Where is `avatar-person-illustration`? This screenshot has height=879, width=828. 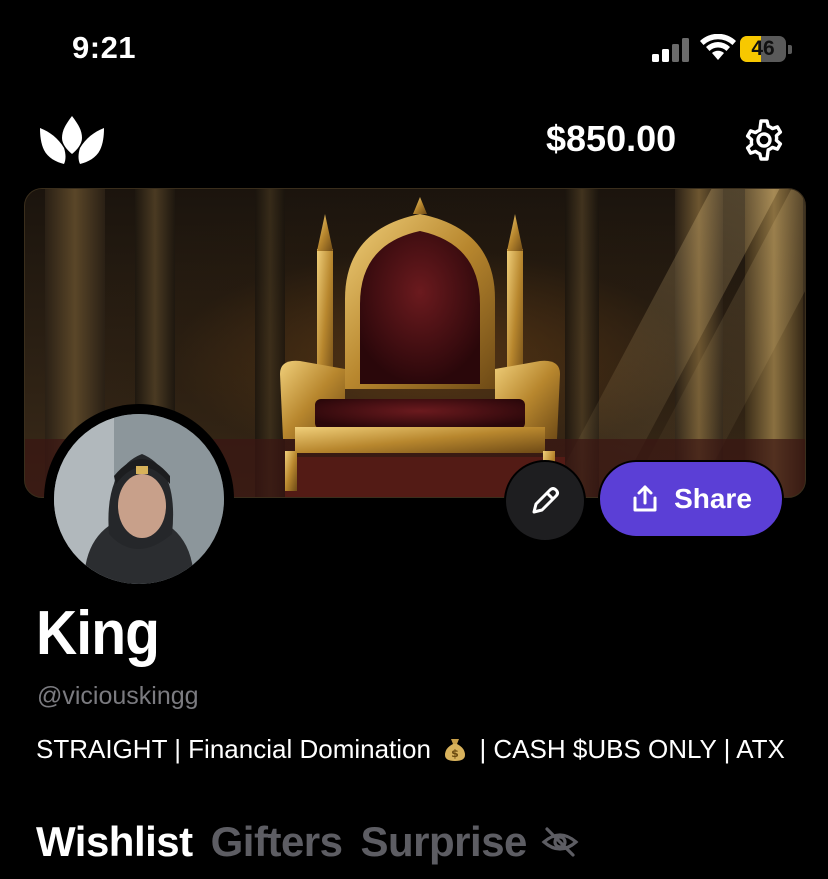 avatar-person-illustration is located at coordinates (139, 499).